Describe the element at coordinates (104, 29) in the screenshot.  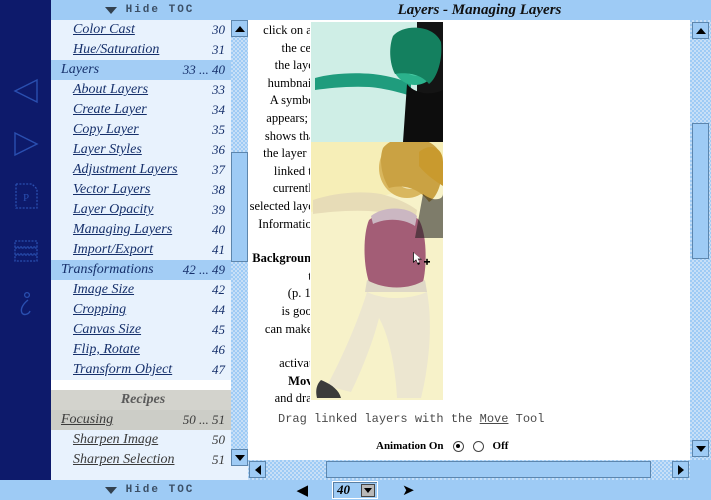
I see `toc-item-label: Color Cast` at that location.